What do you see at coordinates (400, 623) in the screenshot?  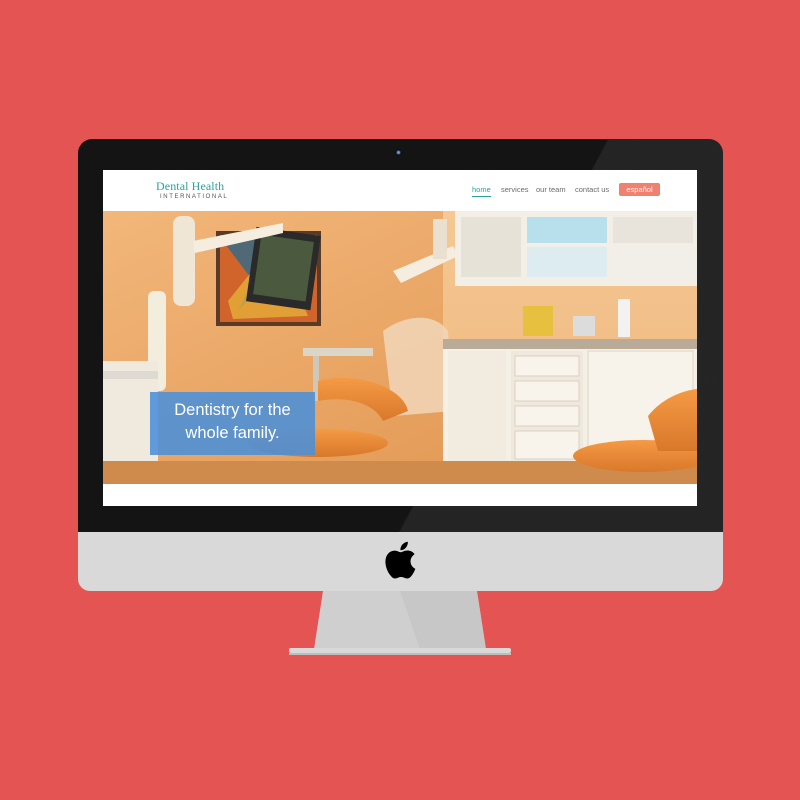 I see `monitor-stand` at bounding box center [400, 623].